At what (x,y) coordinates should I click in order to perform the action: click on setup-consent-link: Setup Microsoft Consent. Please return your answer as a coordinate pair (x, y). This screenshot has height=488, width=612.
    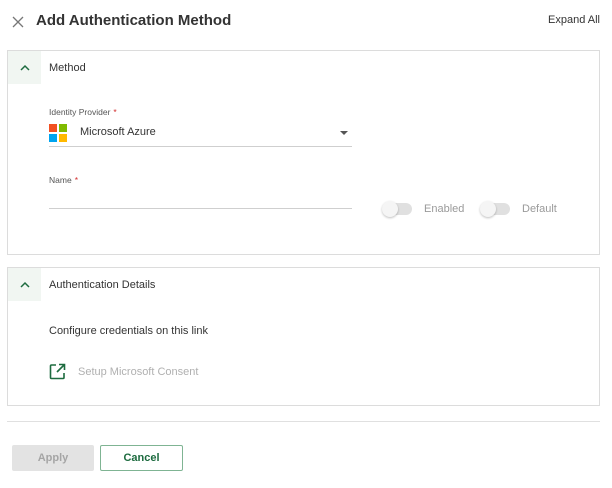
    Looking at the image, I should click on (123, 371).